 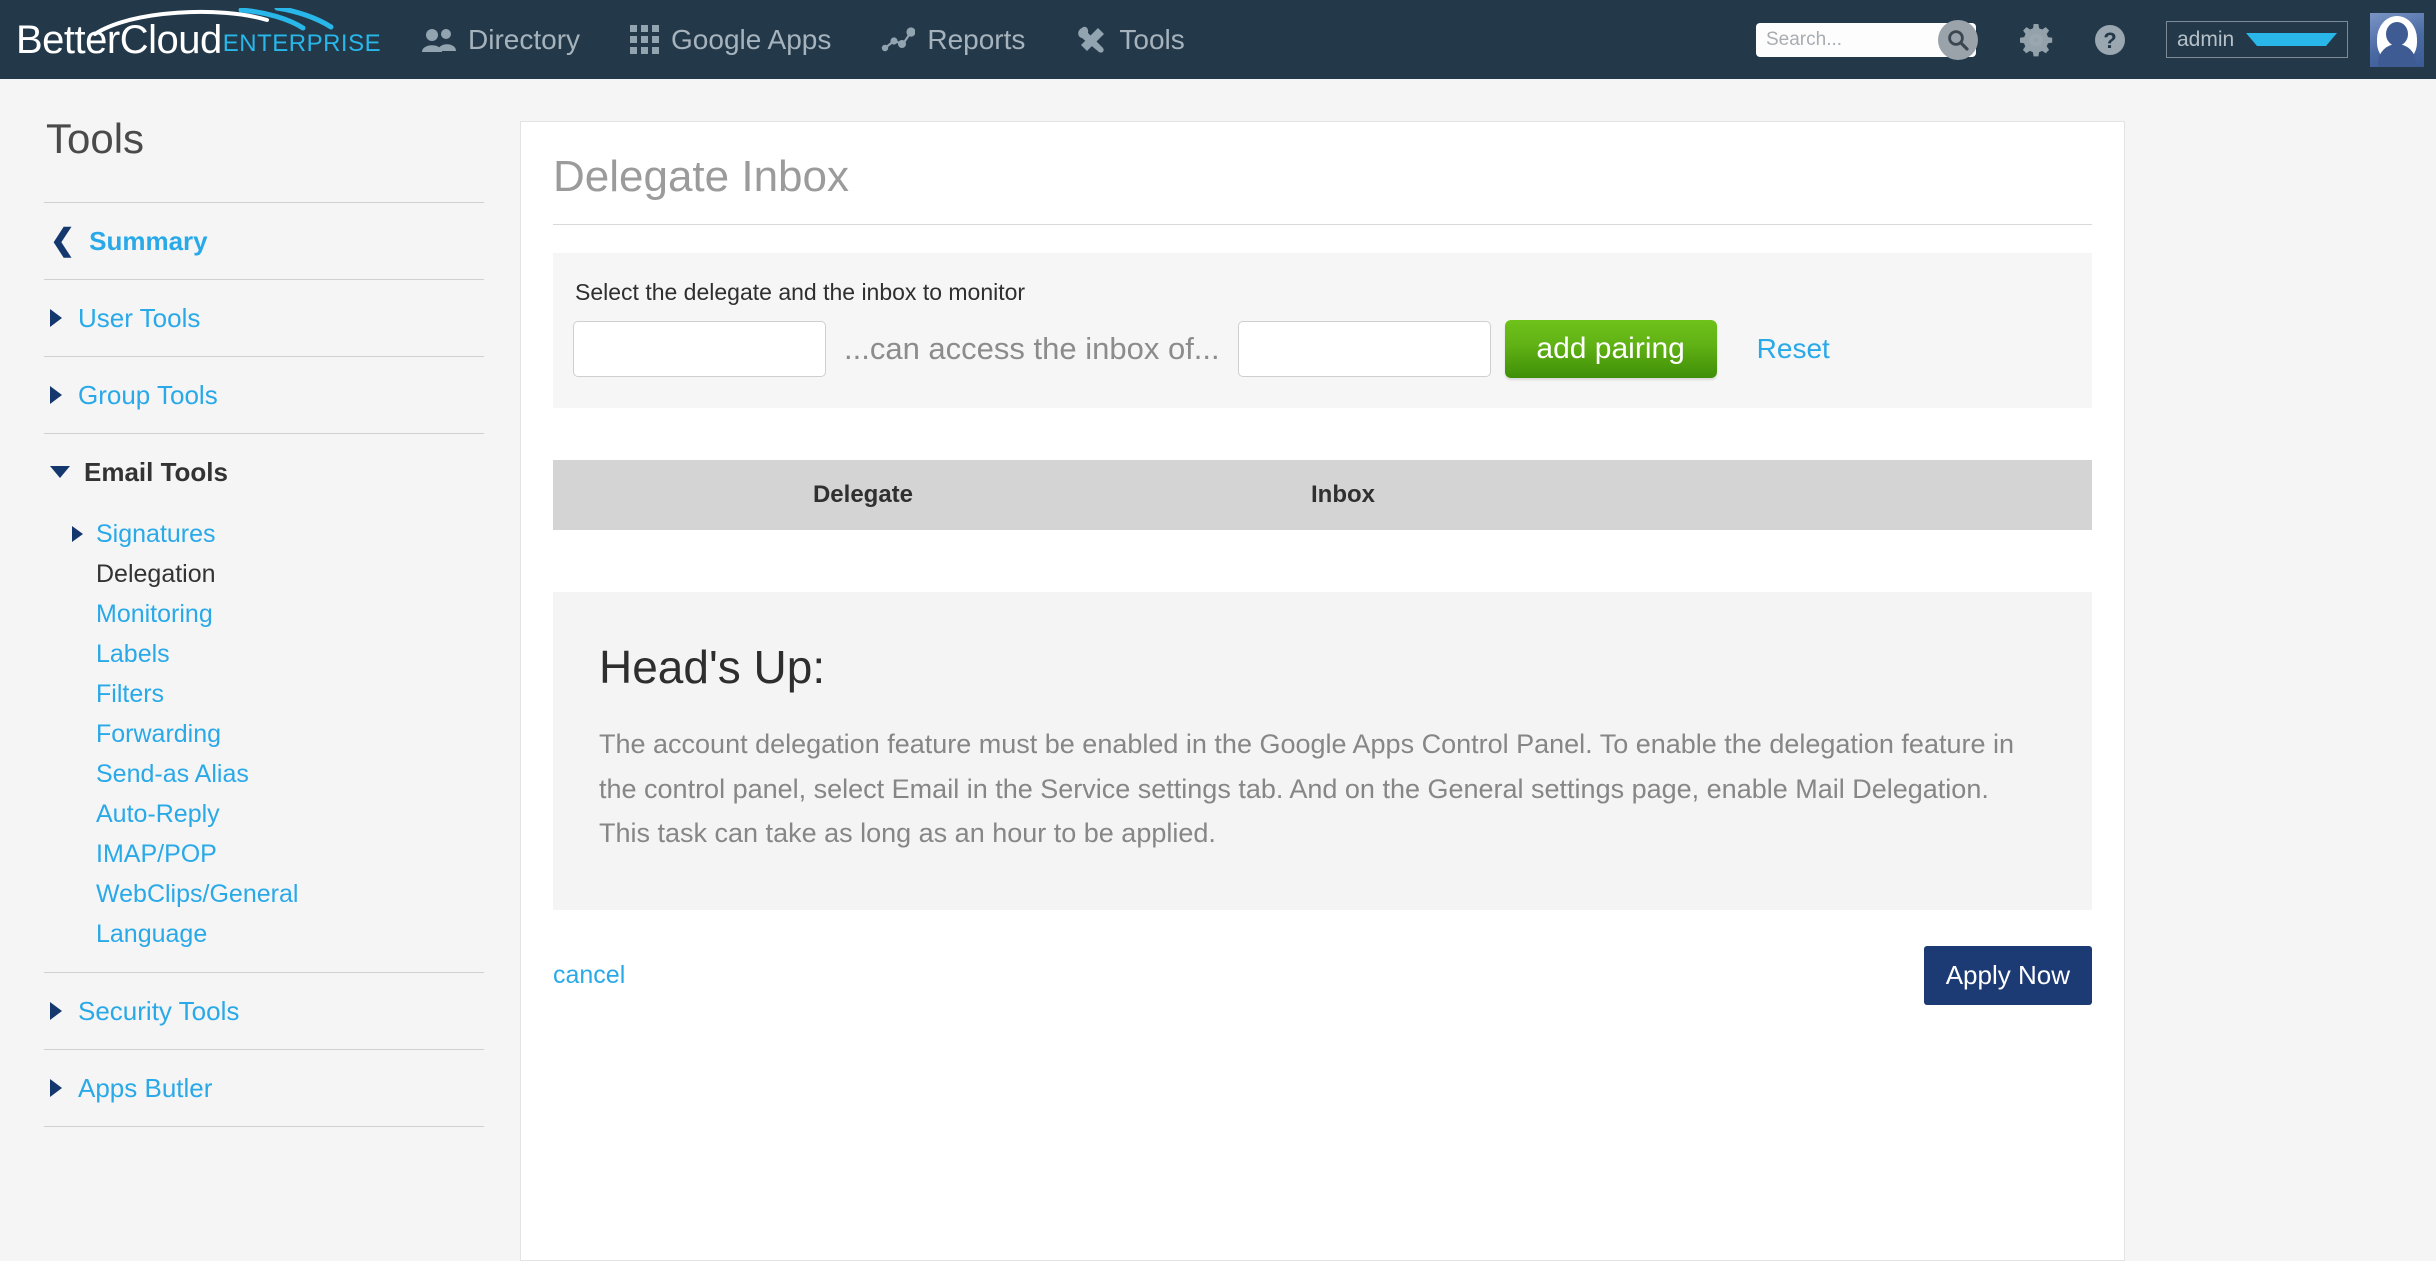 What do you see at coordinates (712, 667) in the screenshot?
I see `notice-title: Head's Up:` at bounding box center [712, 667].